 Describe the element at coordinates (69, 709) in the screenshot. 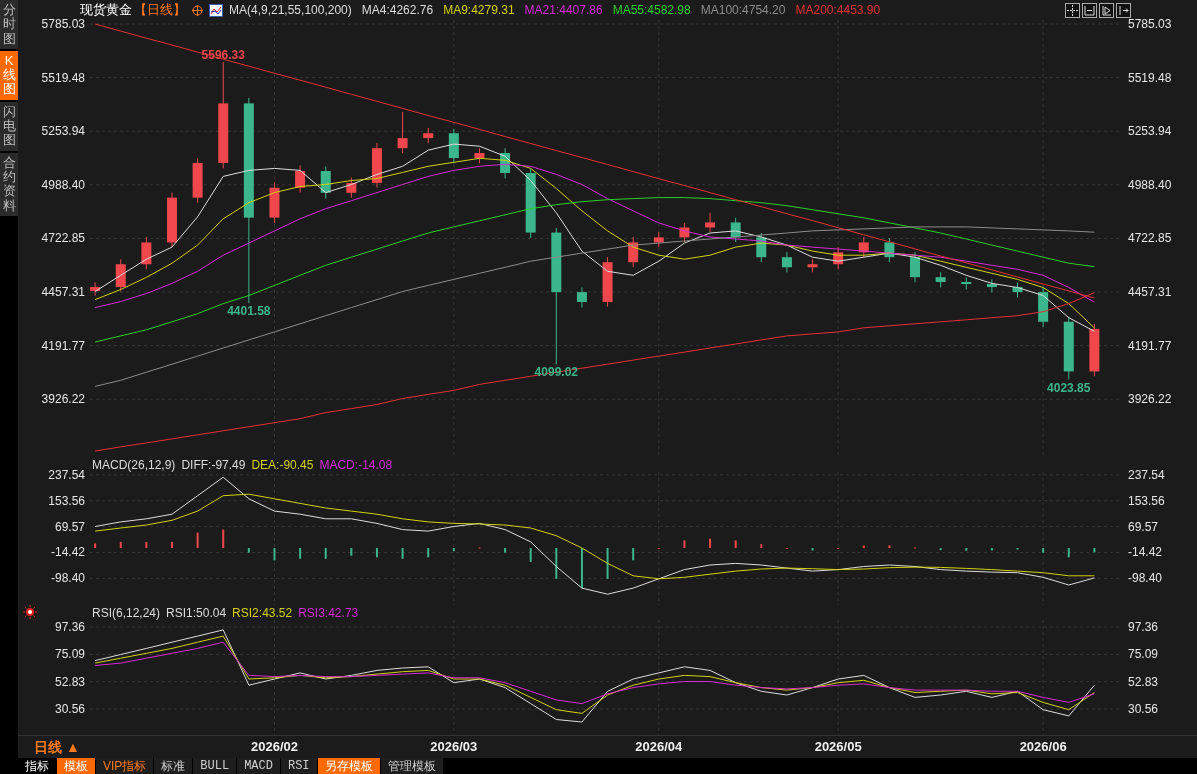

I see `axis-label: 30.56` at that location.